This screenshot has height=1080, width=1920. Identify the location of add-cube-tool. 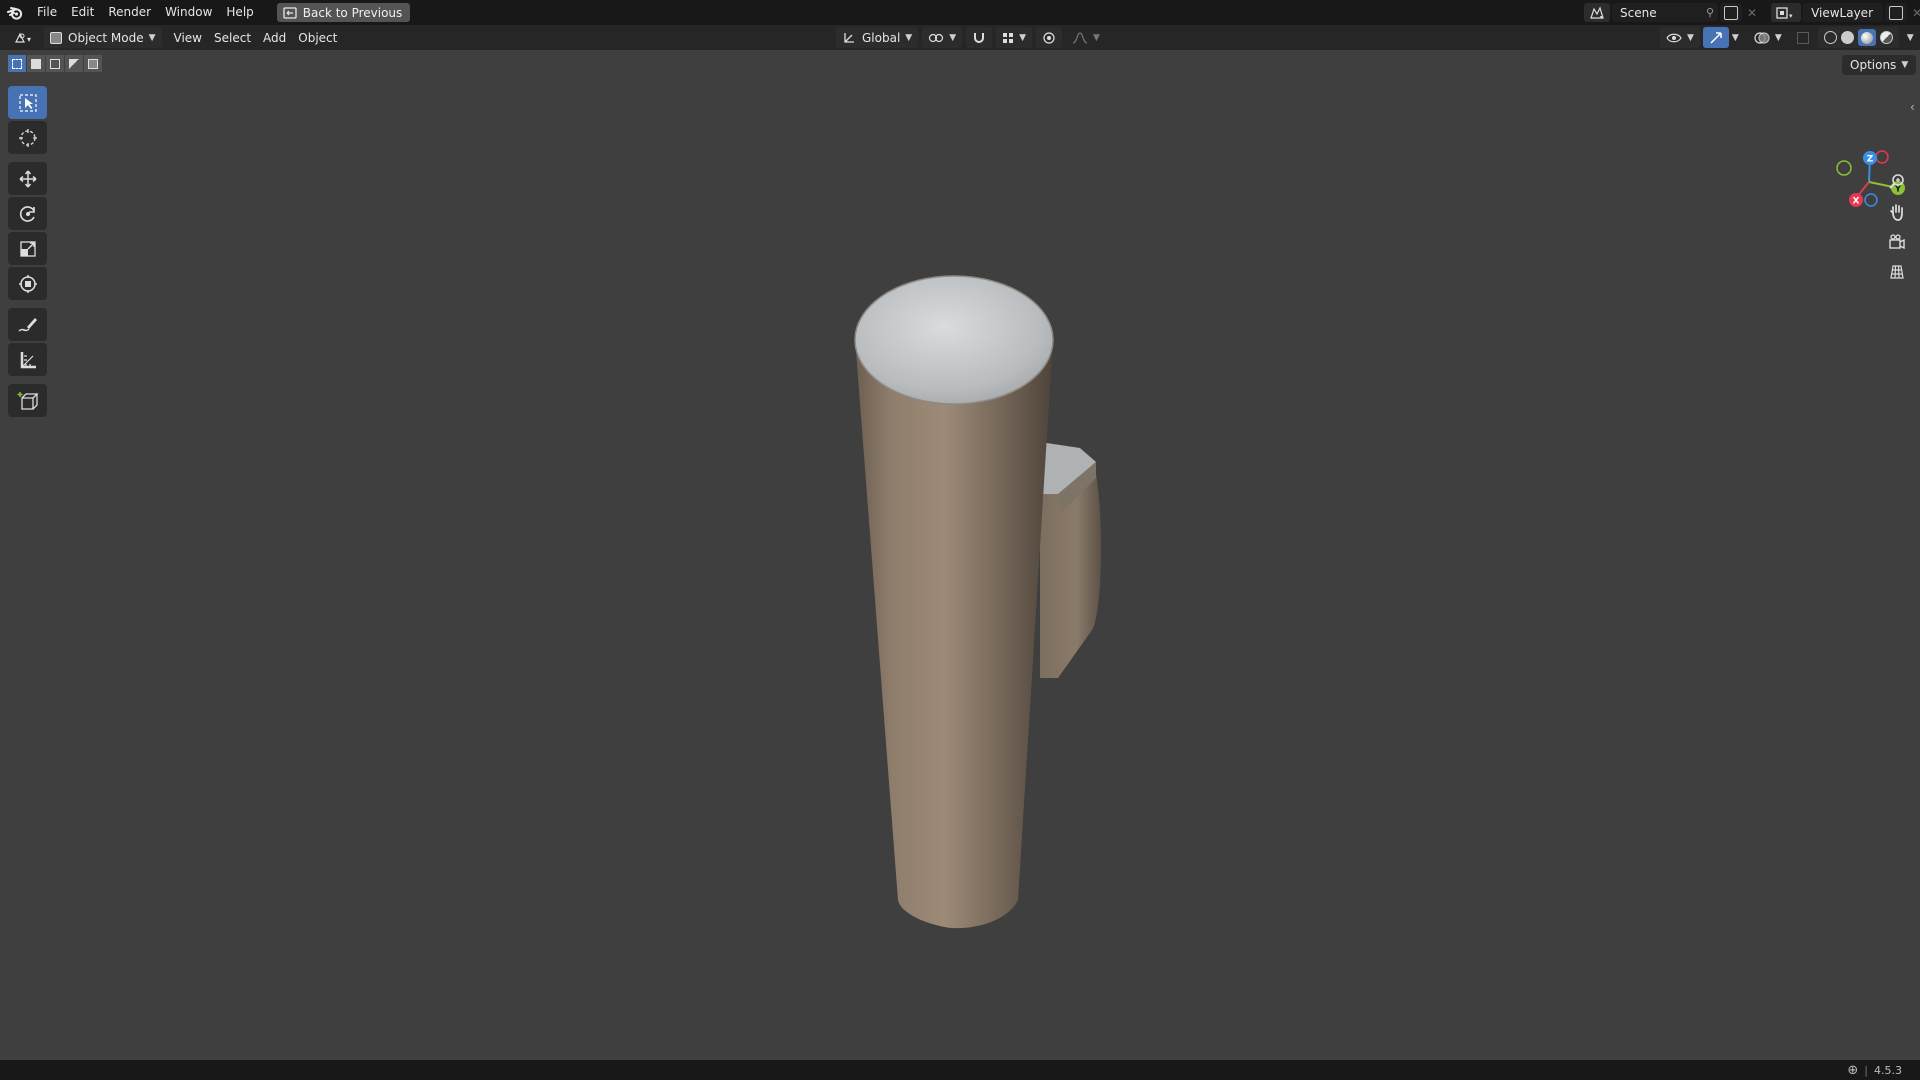
(27, 400).